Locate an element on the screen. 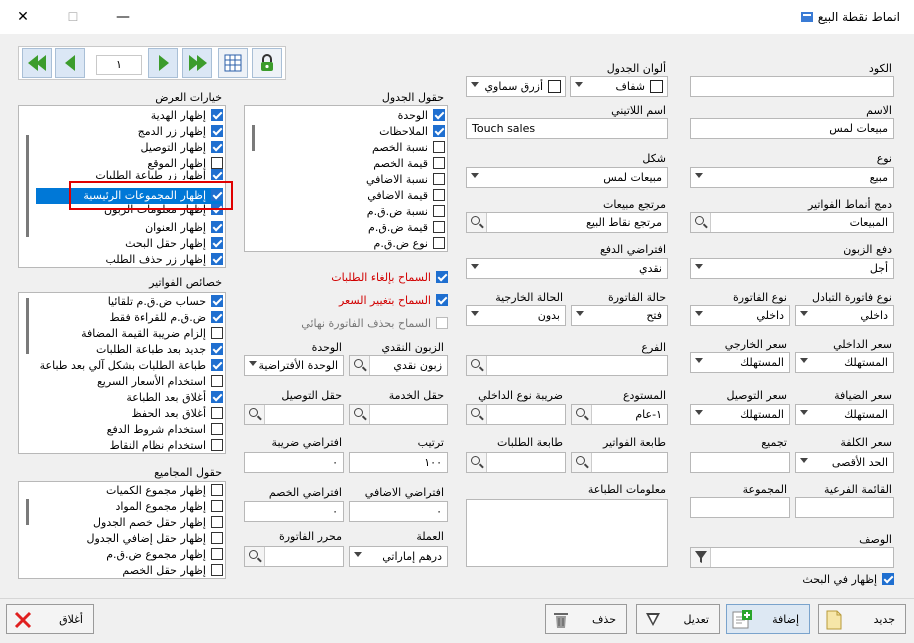 This screenshot has height=643, width=914. delete-button: حذف is located at coordinates (586, 619).